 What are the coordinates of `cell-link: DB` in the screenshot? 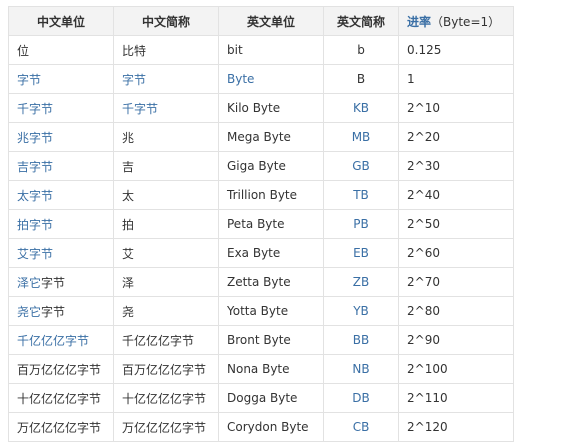 It's located at (360, 398).